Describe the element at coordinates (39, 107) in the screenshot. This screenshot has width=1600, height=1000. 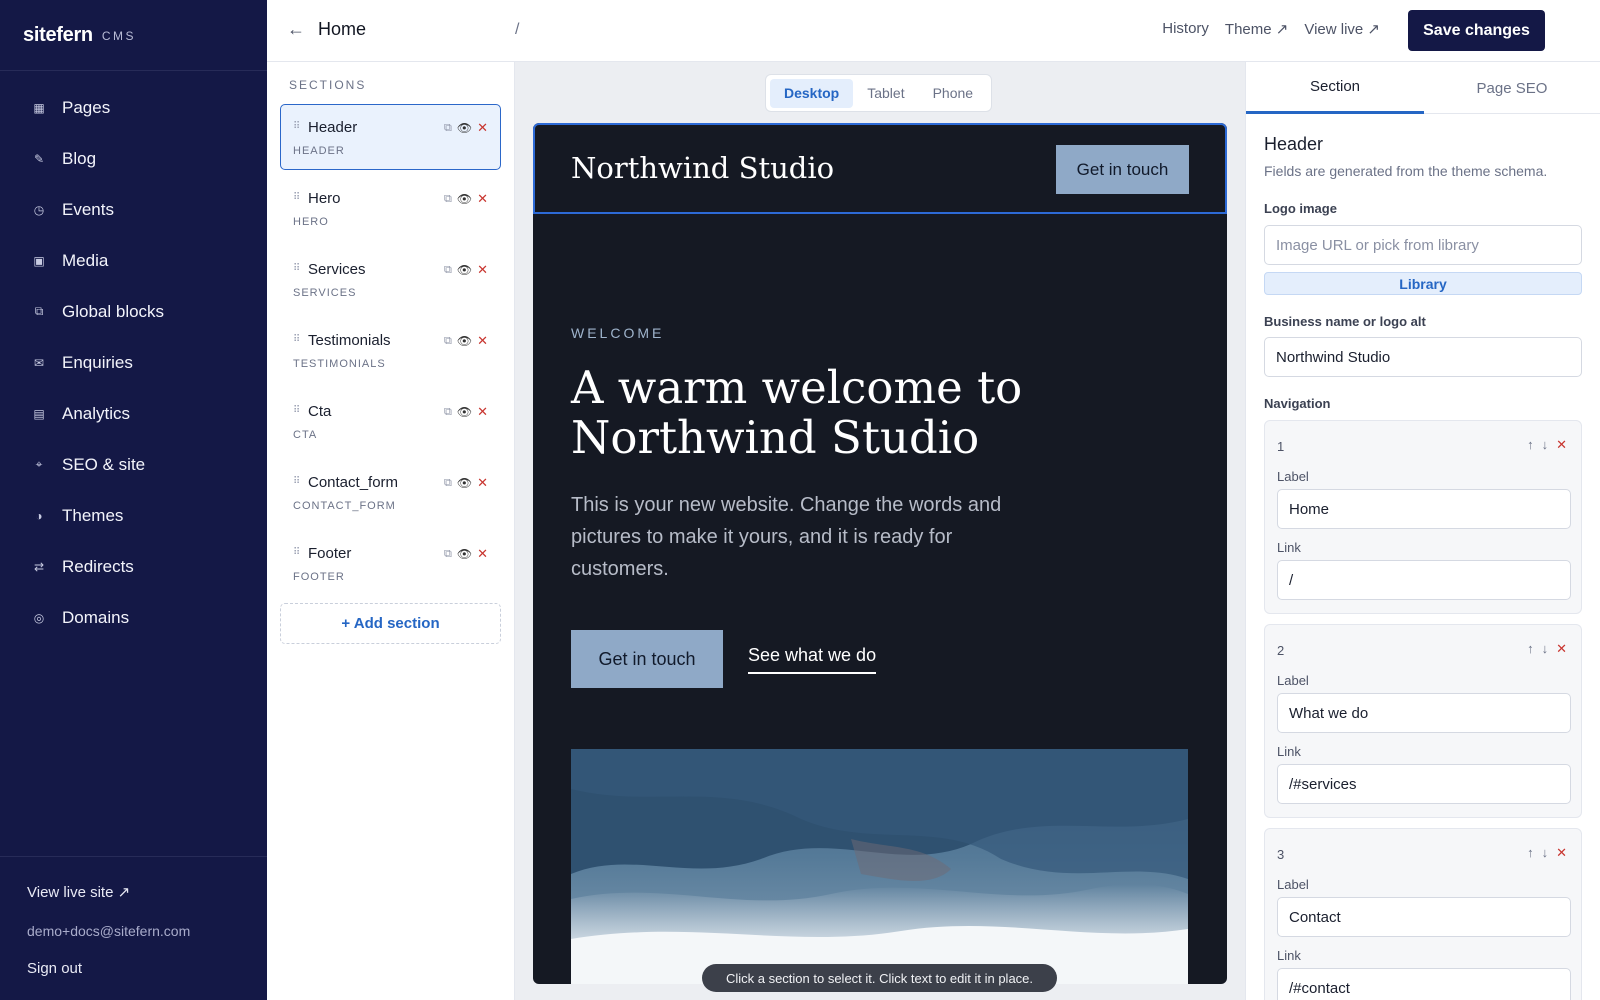
I see `pages-icon: ▦` at that location.